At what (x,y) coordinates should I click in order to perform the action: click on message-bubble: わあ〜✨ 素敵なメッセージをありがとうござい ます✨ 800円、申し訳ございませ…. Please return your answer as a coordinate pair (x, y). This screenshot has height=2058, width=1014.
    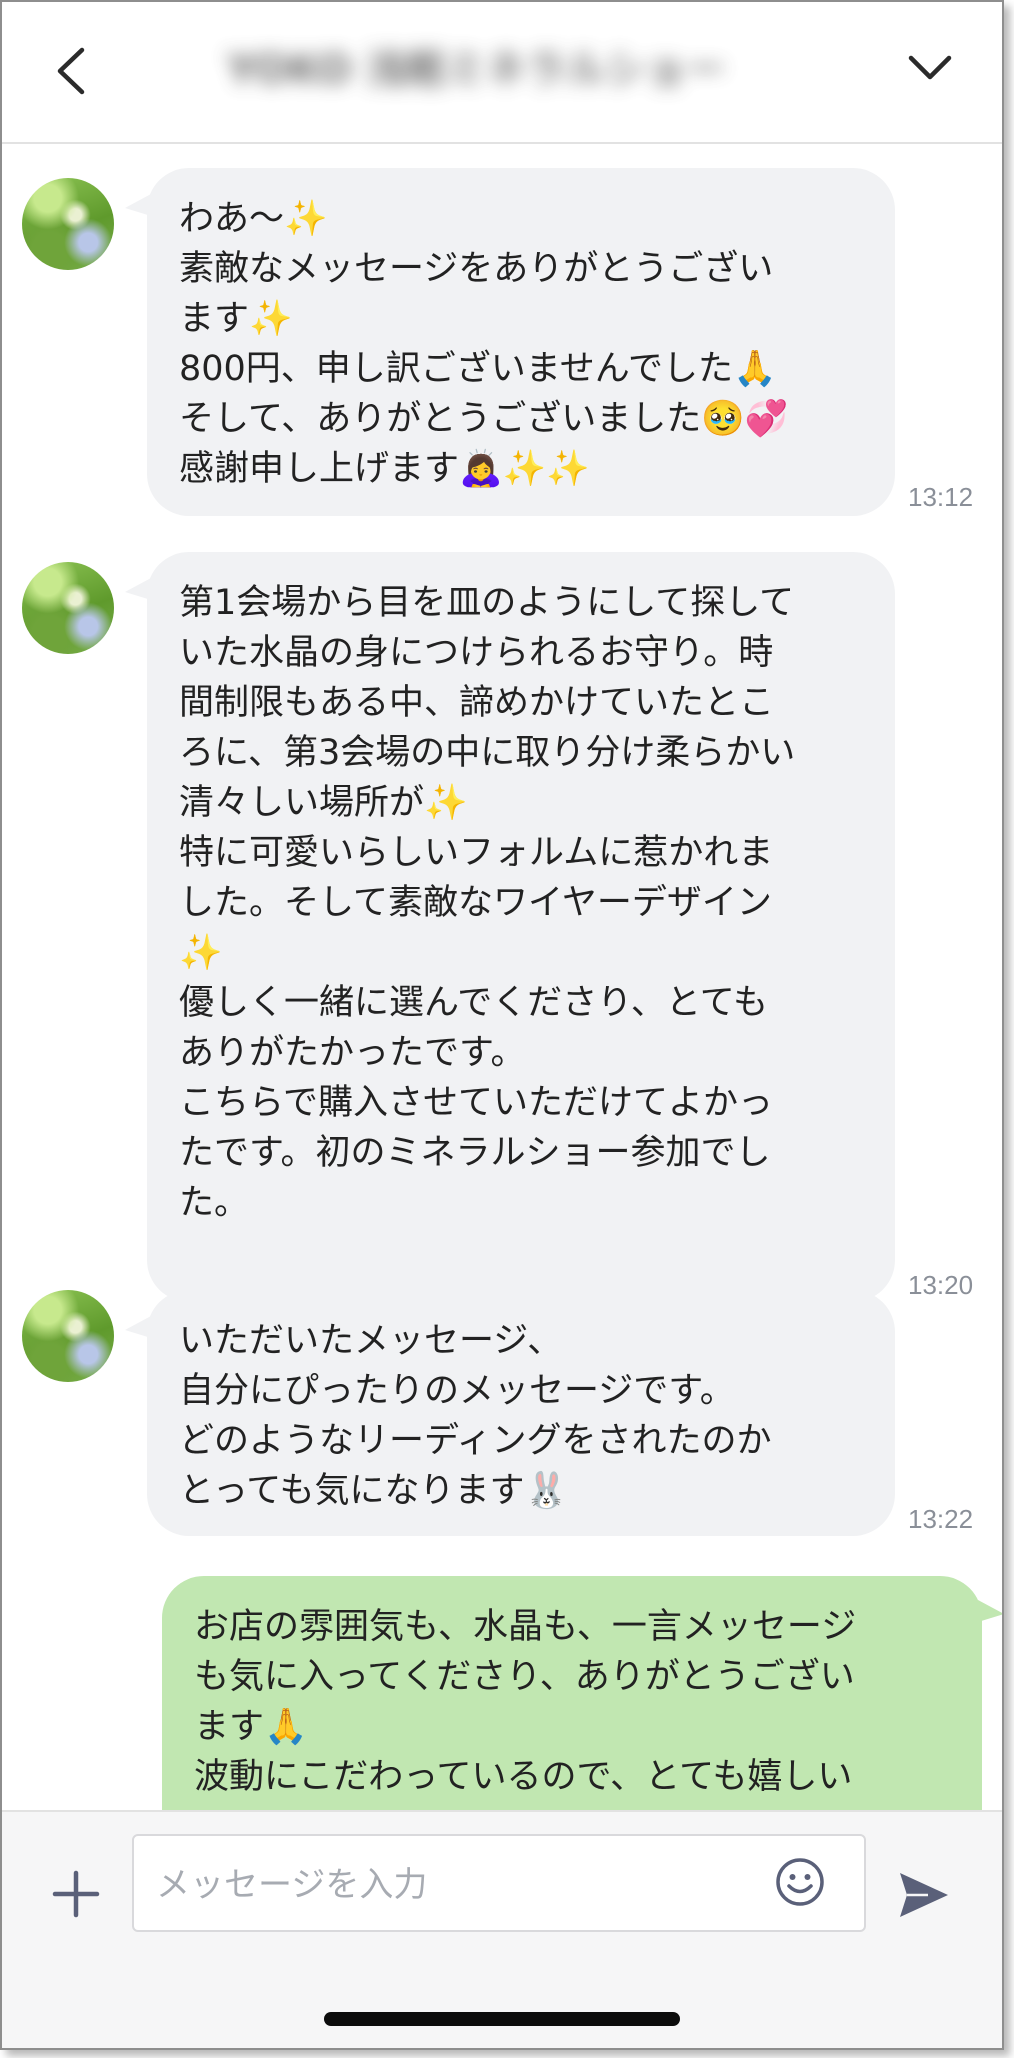
    Looking at the image, I should click on (510, 342).